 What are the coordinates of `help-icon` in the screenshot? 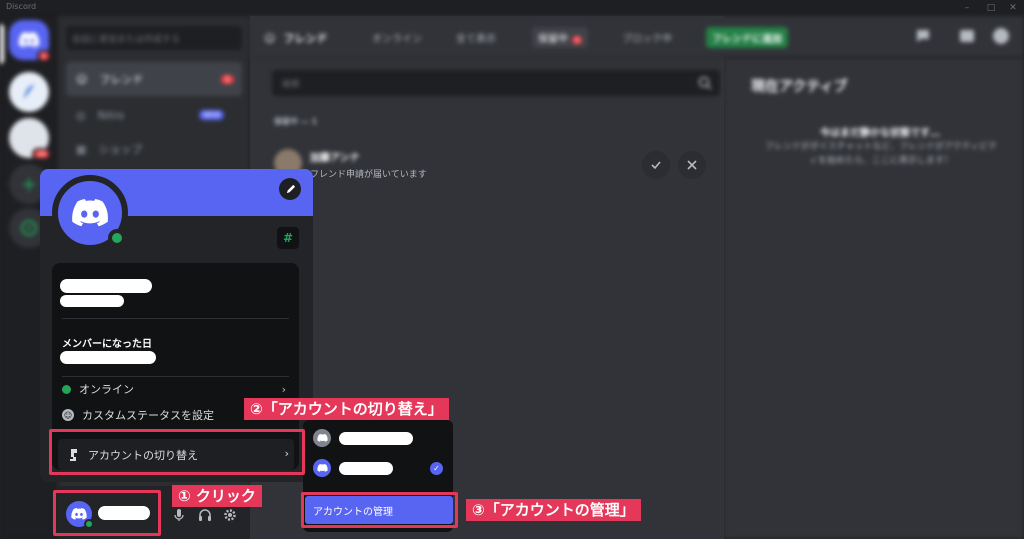 It's located at (1001, 36).